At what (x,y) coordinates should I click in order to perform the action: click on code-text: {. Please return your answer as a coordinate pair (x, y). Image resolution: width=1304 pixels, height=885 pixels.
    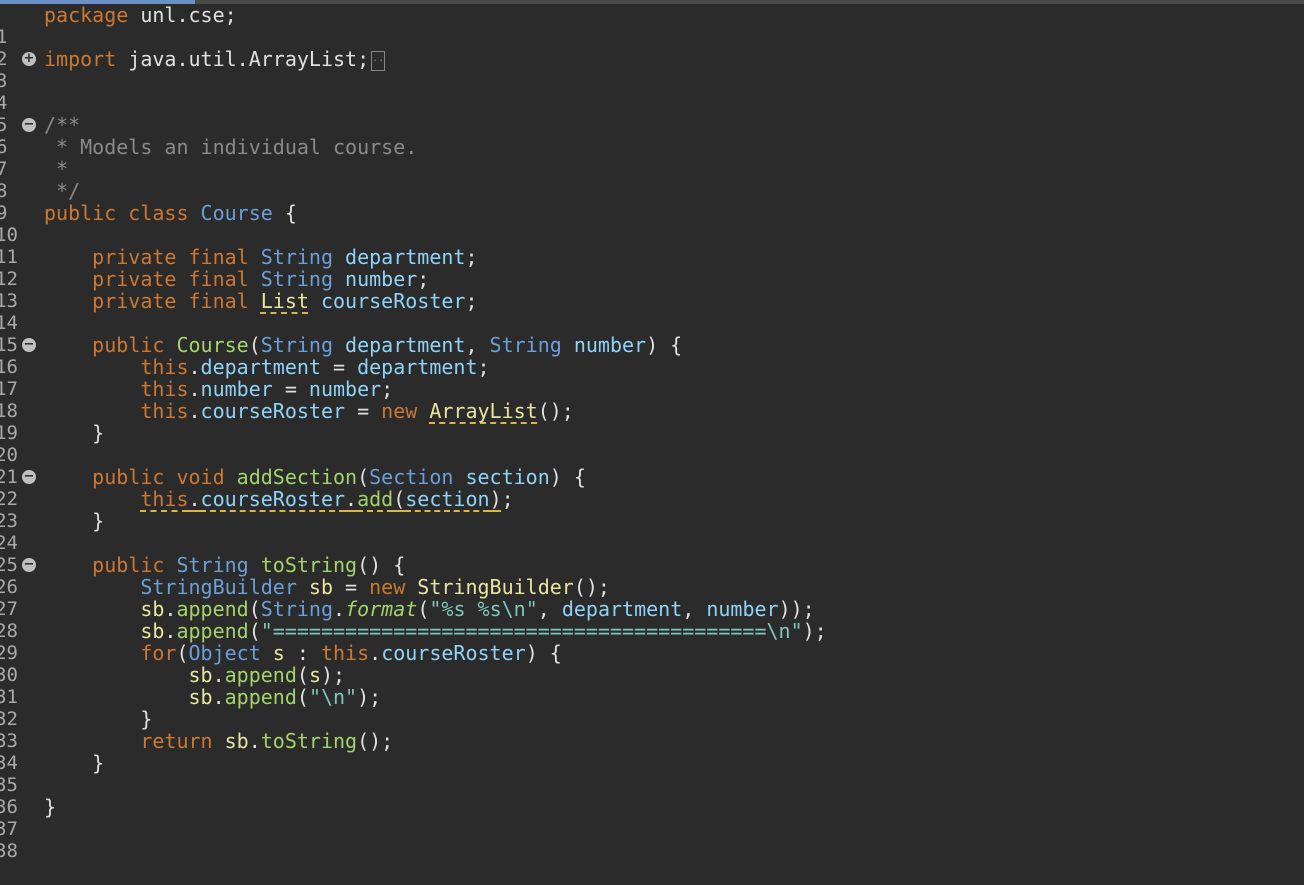
    Looking at the image, I should click on (284, 213).